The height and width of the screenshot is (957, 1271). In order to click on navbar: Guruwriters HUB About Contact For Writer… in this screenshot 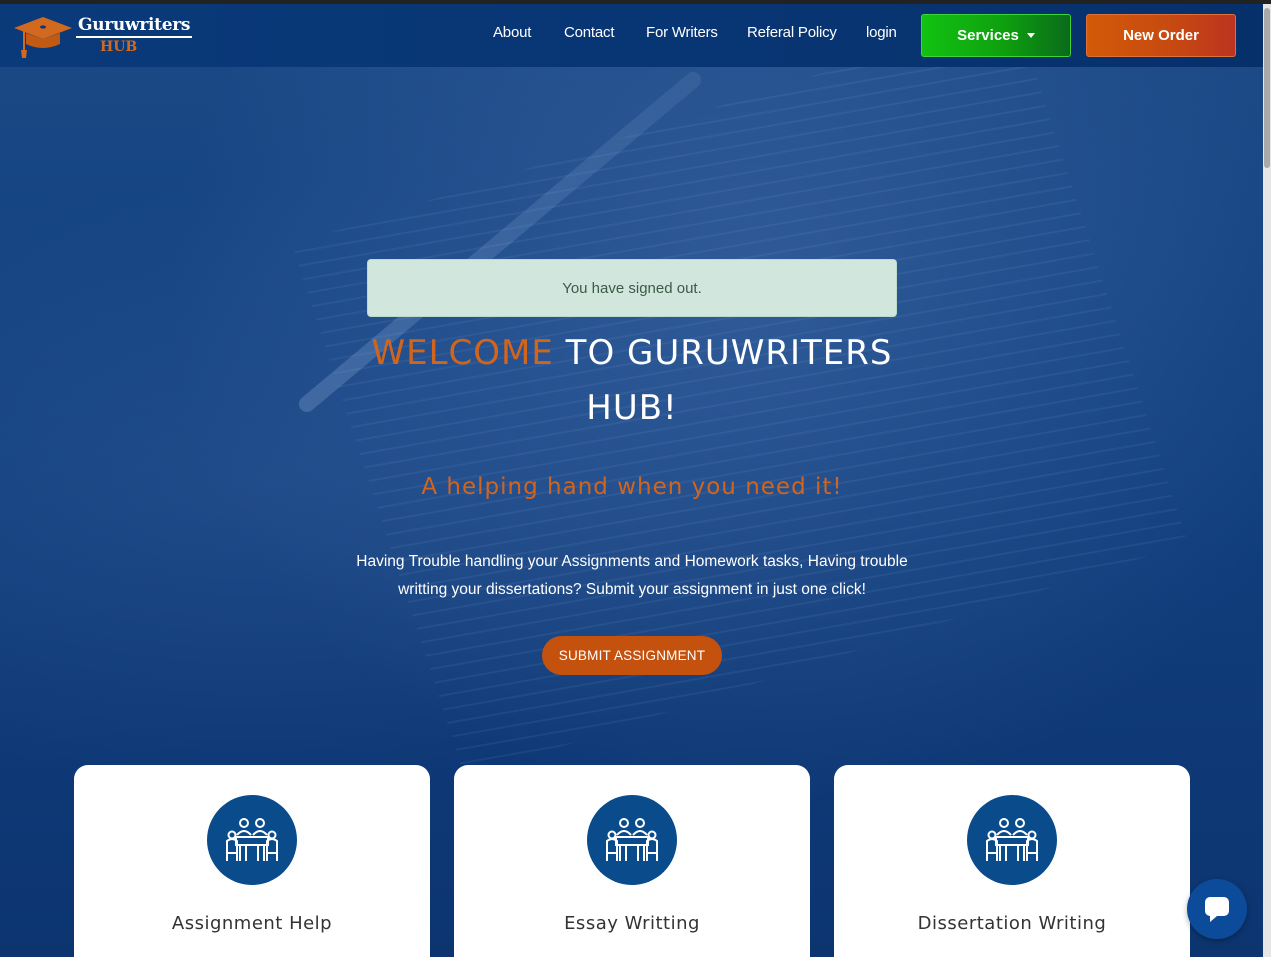, I will do `click(631, 35)`.